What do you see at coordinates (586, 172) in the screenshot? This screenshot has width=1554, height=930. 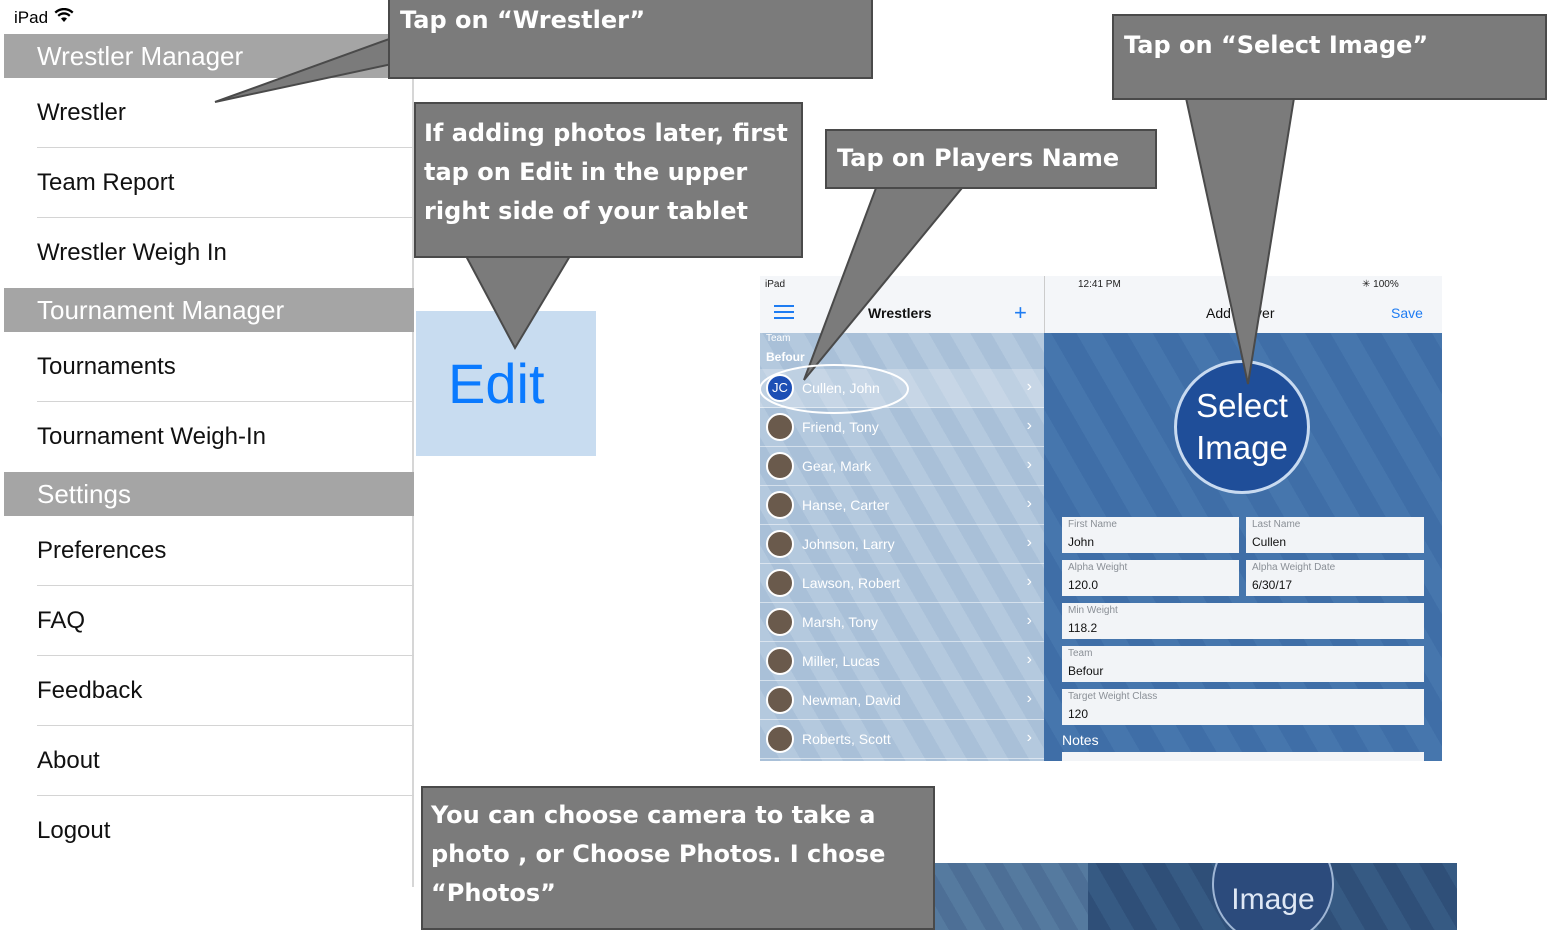 I see `callout-edit-line: tap on Edit in the upper` at bounding box center [586, 172].